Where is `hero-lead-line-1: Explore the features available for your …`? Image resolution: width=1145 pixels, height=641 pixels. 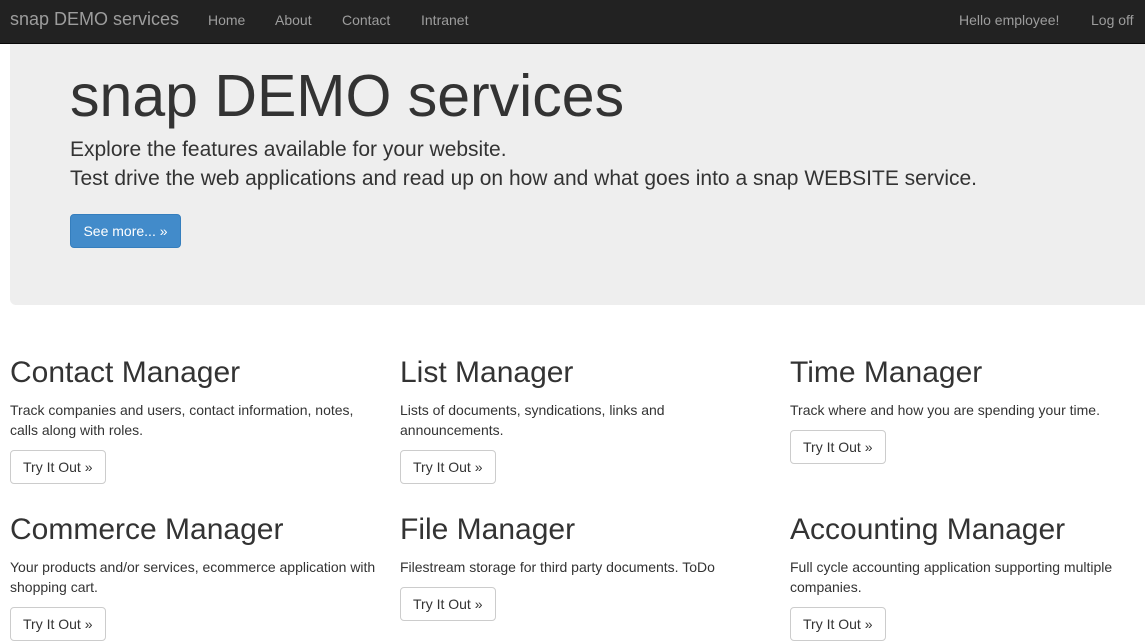
hero-lead-line-1: Explore the features available for your … is located at coordinates (288, 149).